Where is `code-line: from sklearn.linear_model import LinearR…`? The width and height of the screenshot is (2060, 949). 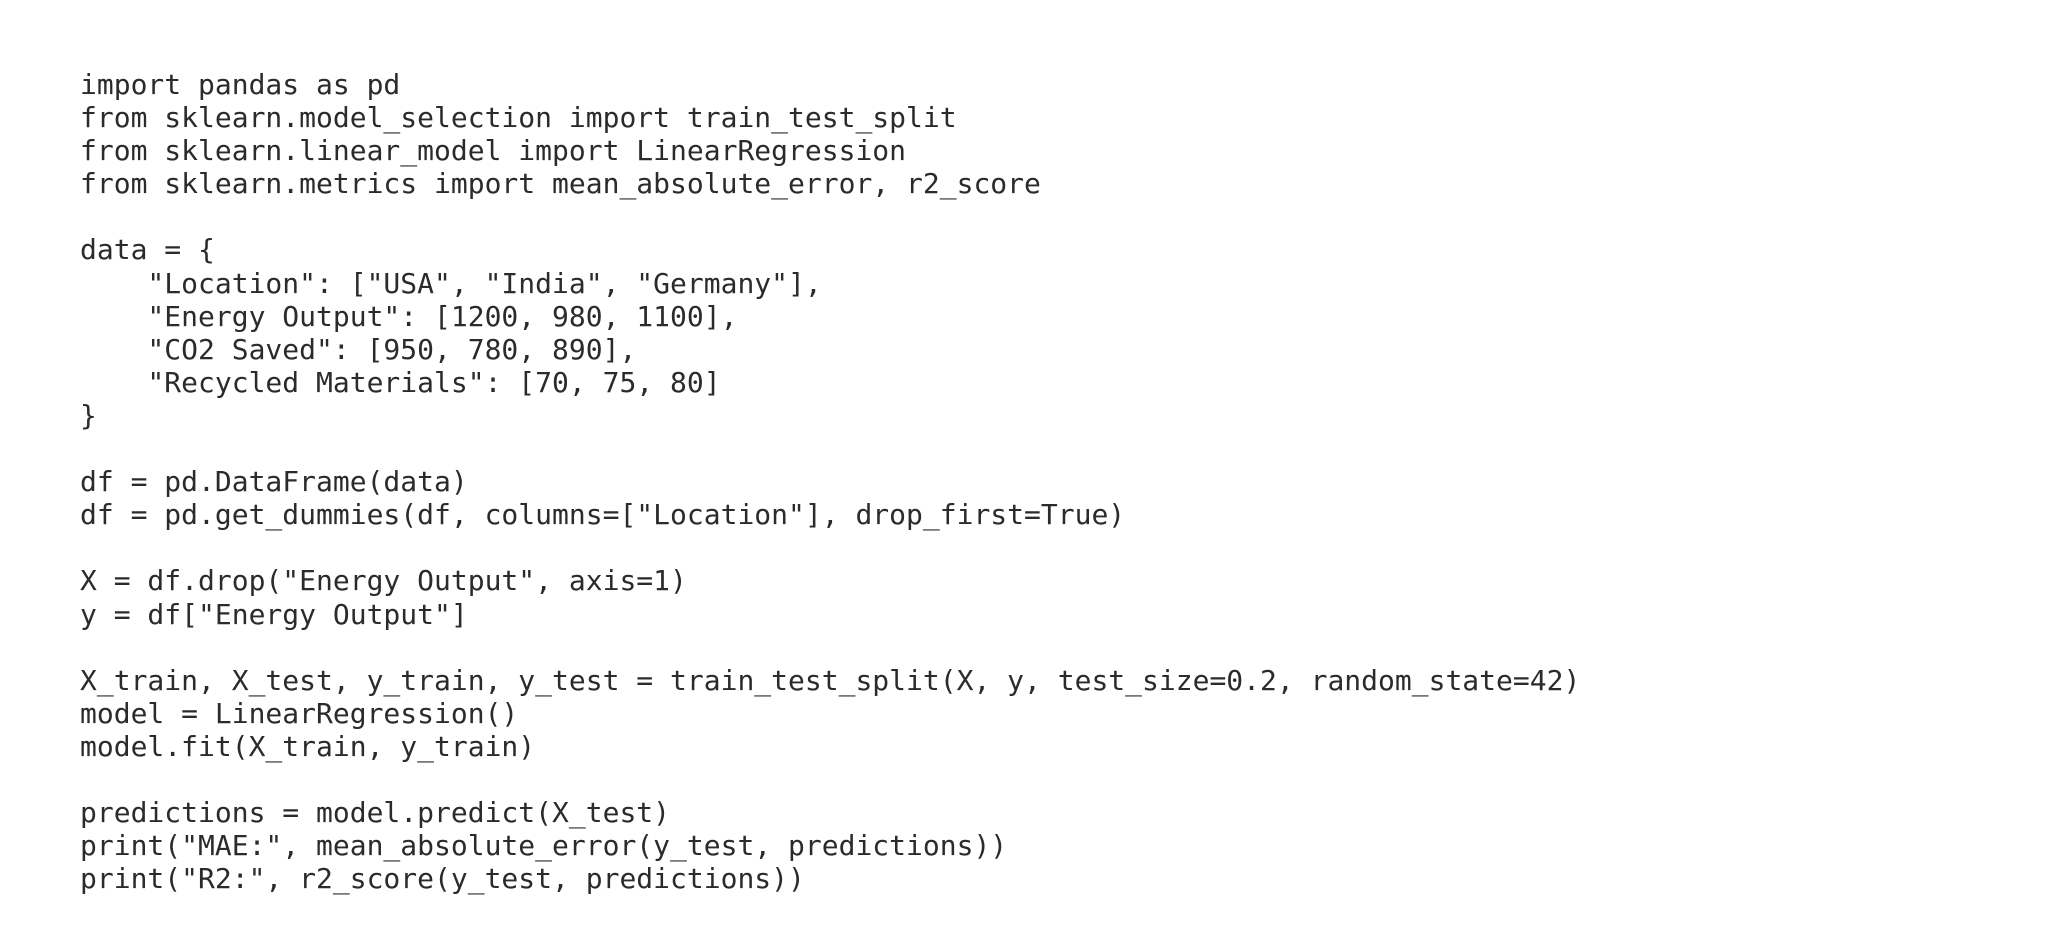 code-line: from sklearn.linear_model import LinearR… is located at coordinates (493, 151).